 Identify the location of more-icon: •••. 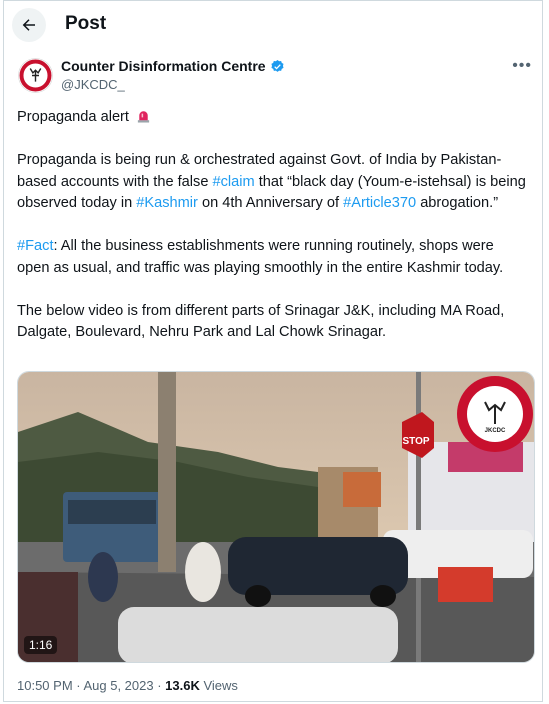
(522, 65).